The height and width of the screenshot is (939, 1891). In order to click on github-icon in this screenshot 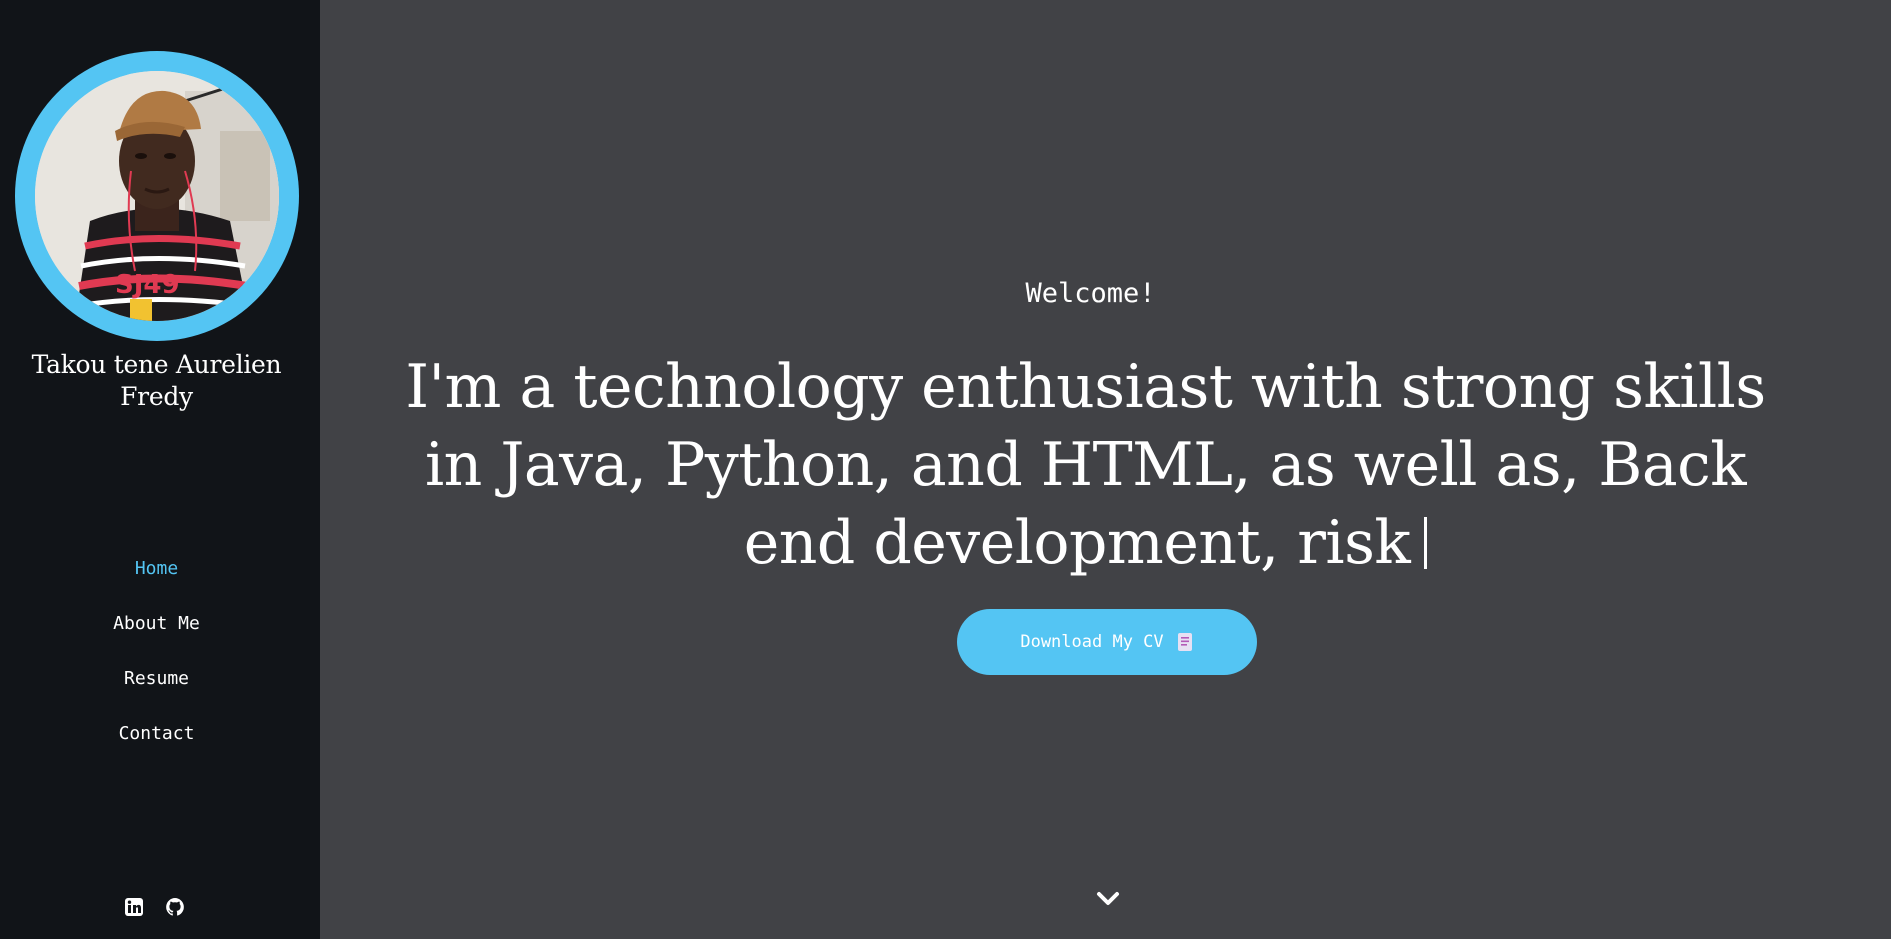, I will do `click(175, 907)`.